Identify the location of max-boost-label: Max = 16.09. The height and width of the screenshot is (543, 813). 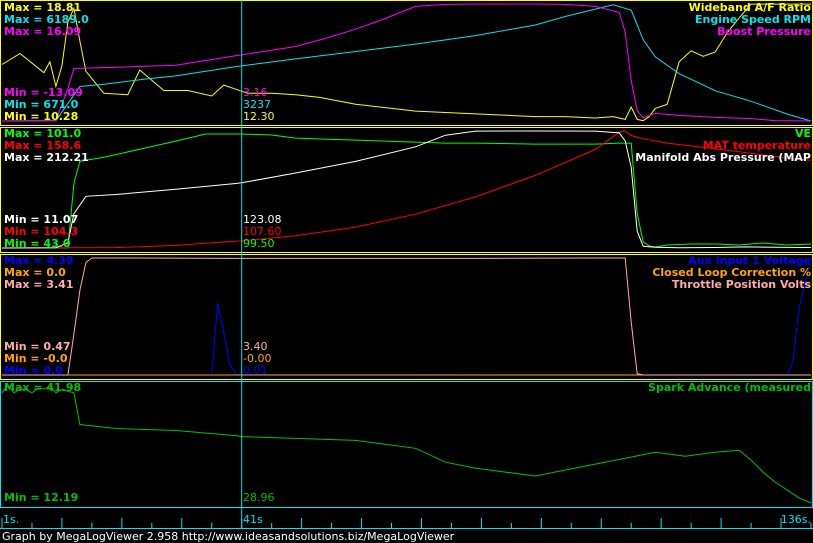
(43, 31).